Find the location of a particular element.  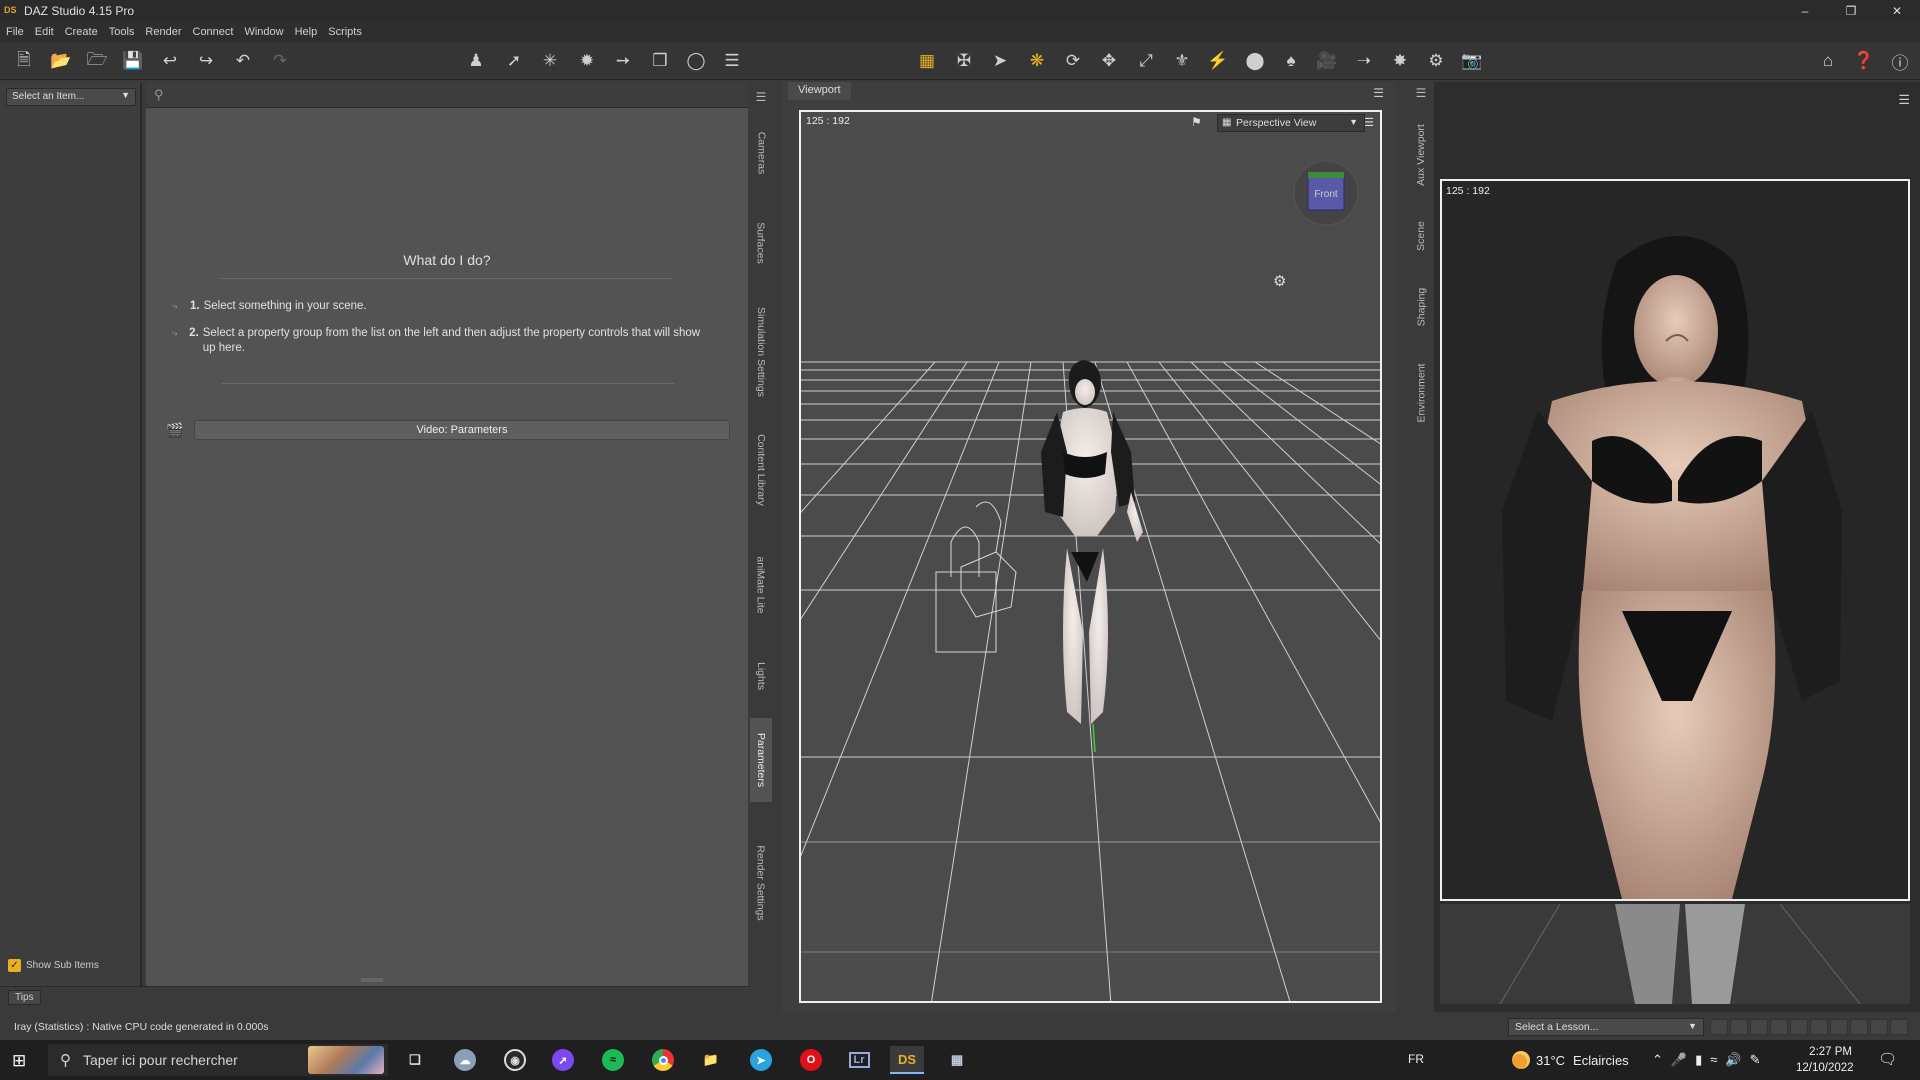

camera-tool-icon: 🎥 is located at coordinates (1327, 61).